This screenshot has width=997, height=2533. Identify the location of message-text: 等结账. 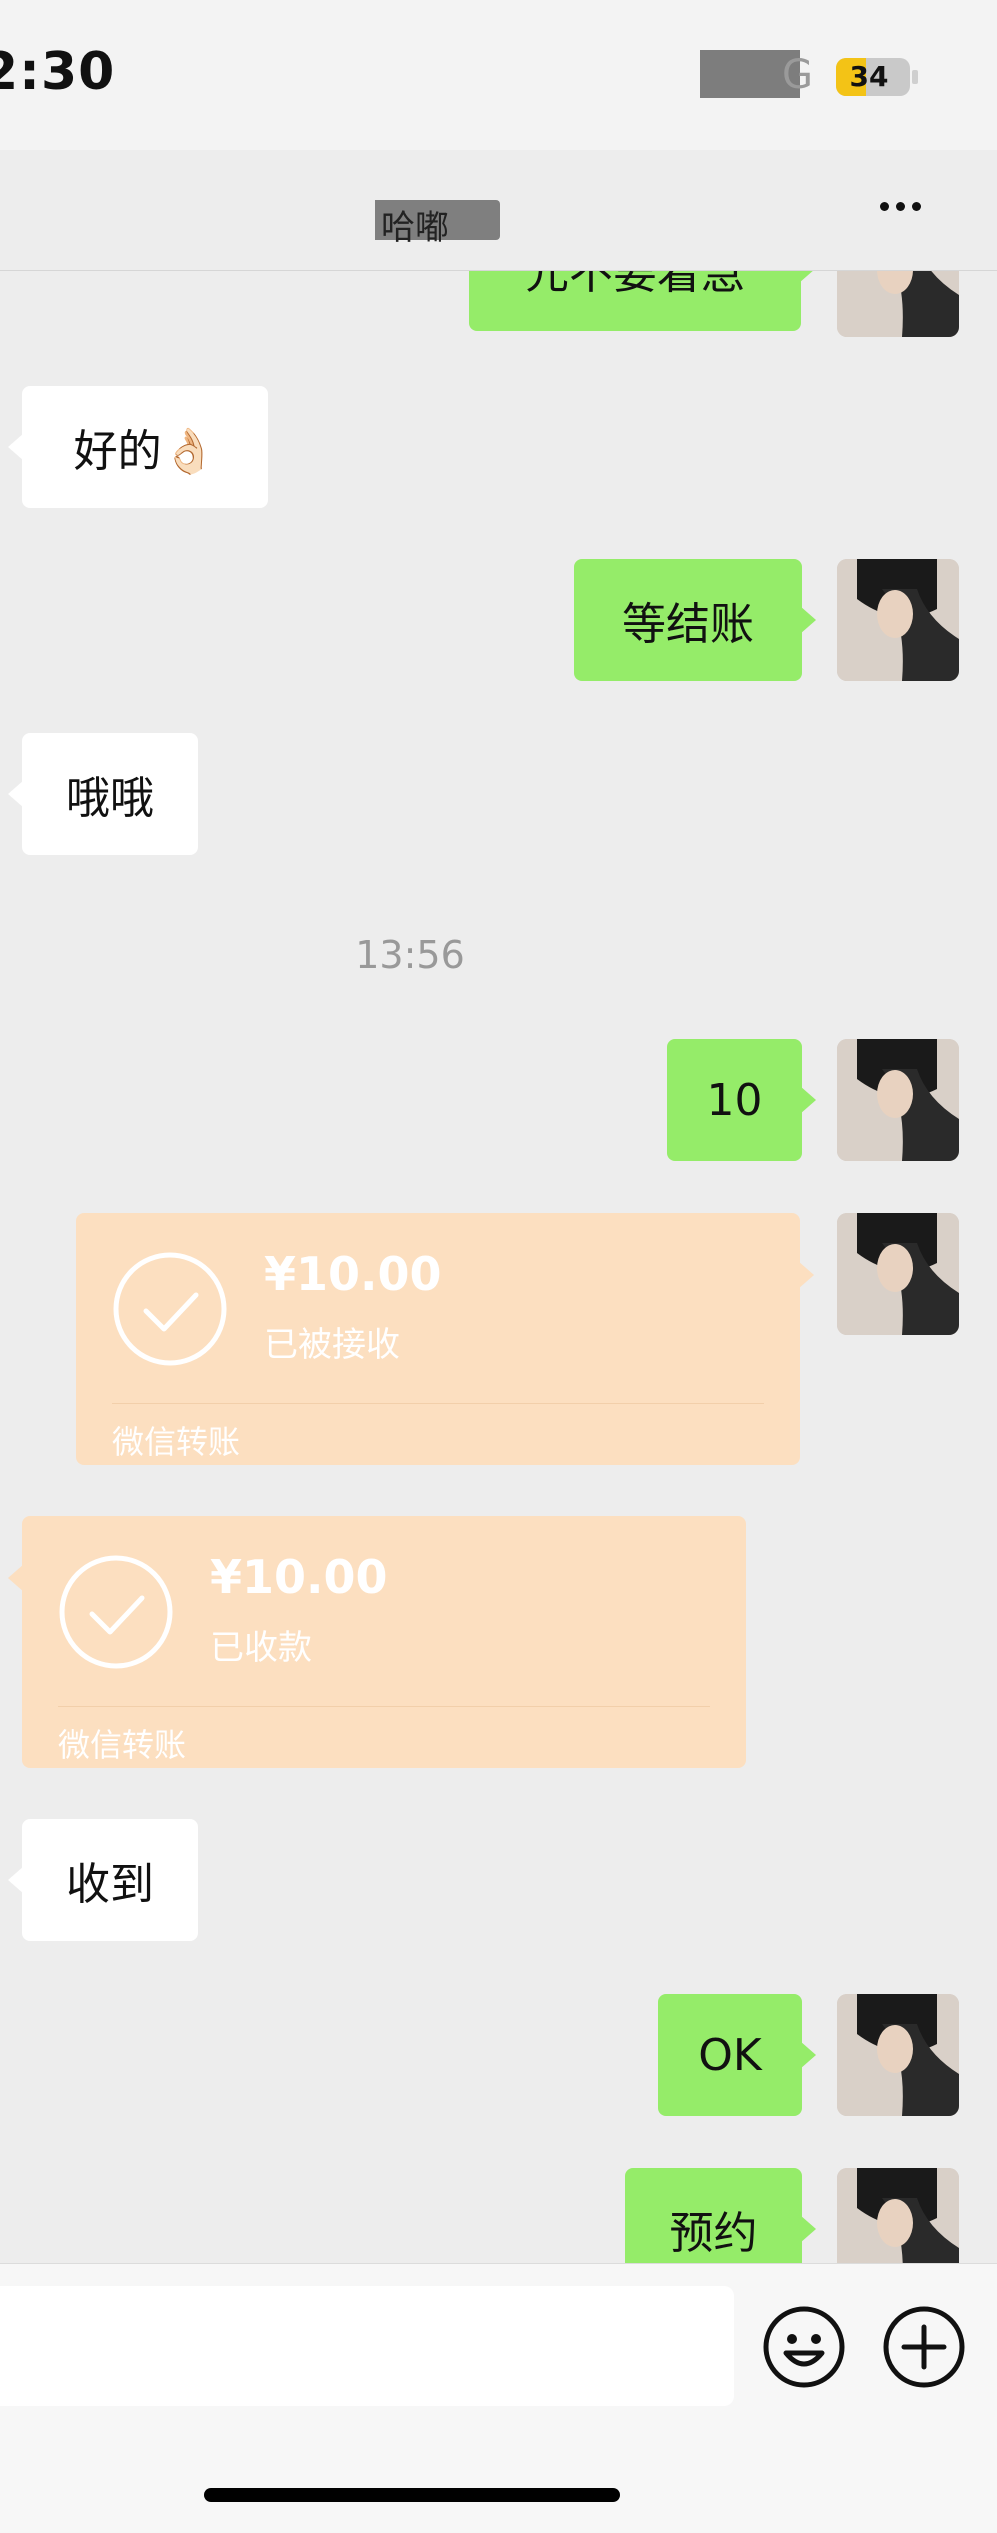
(688, 624).